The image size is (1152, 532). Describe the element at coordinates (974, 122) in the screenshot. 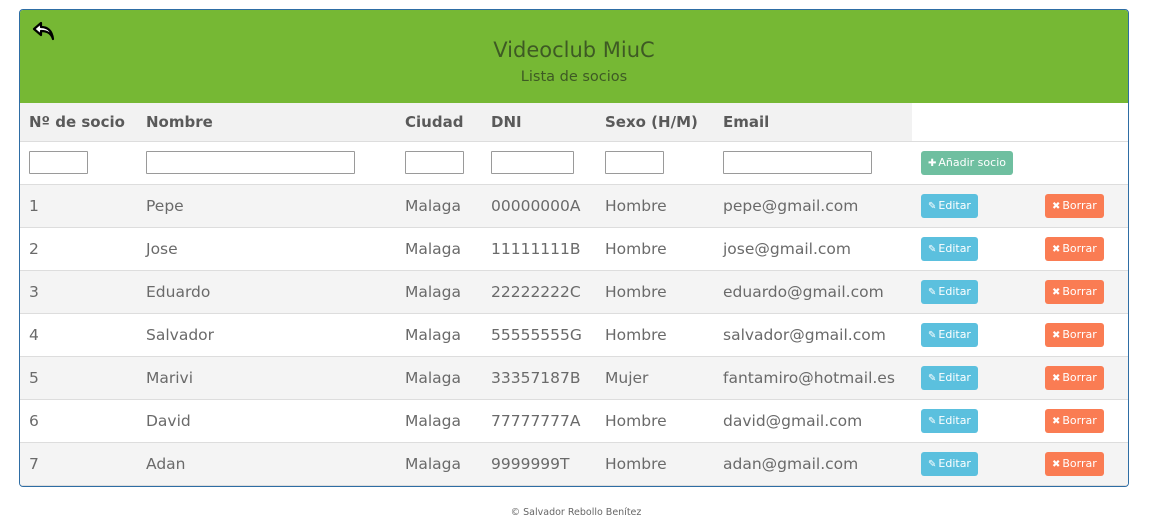

I see `column-header-blank` at that location.